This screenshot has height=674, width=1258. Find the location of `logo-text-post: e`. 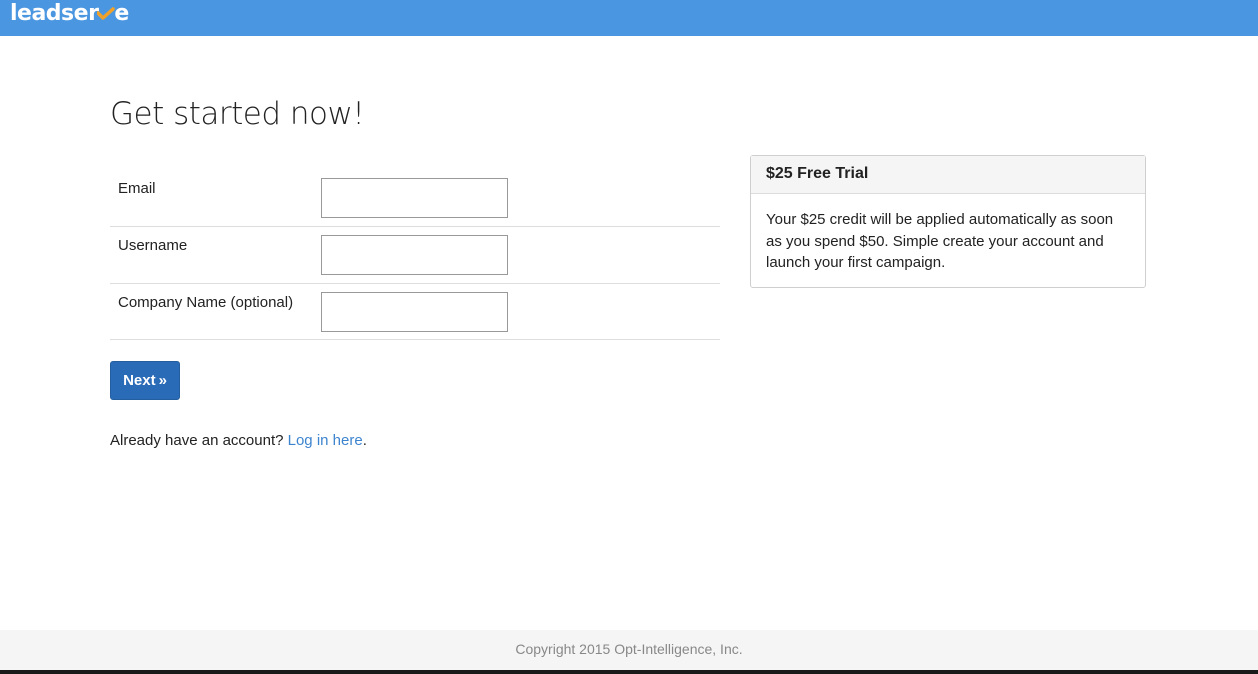

logo-text-post: e is located at coordinates (121, 13).